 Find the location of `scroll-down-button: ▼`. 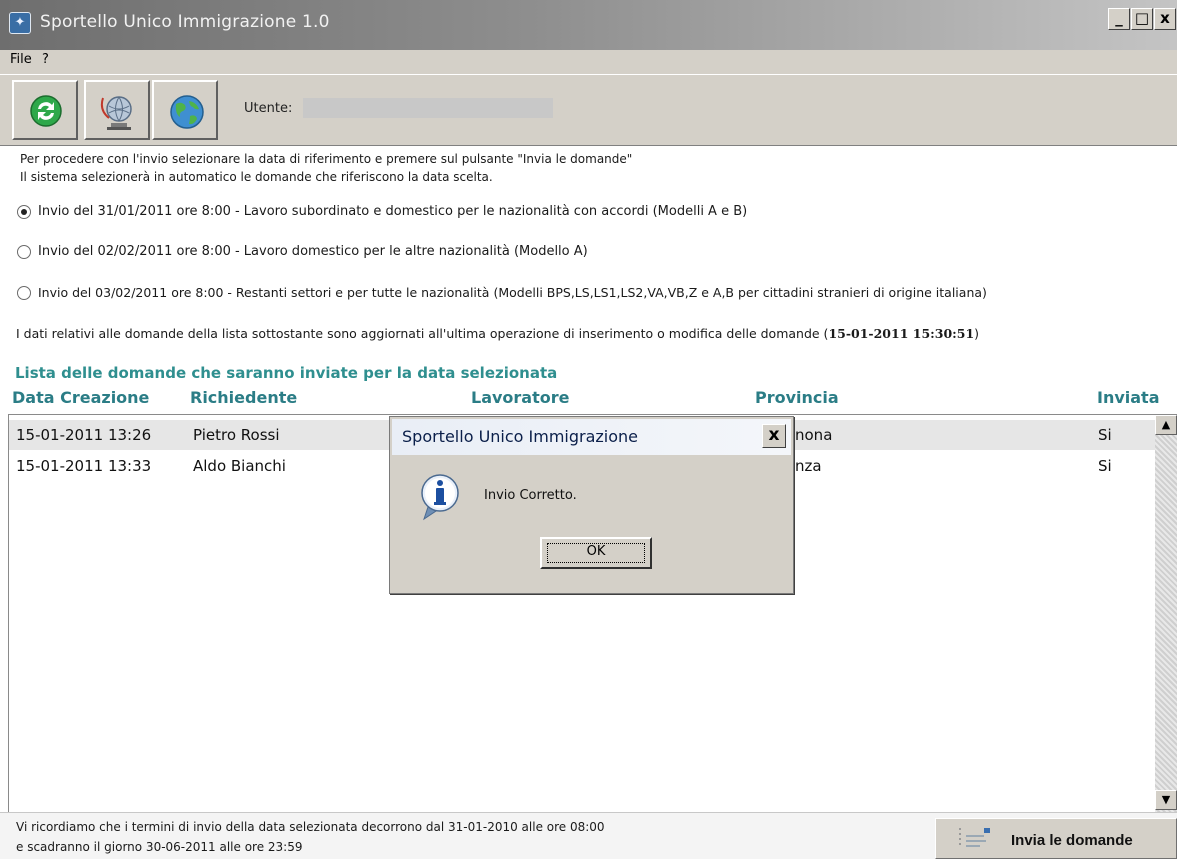

scroll-down-button: ▼ is located at coordinates (1166, 800).